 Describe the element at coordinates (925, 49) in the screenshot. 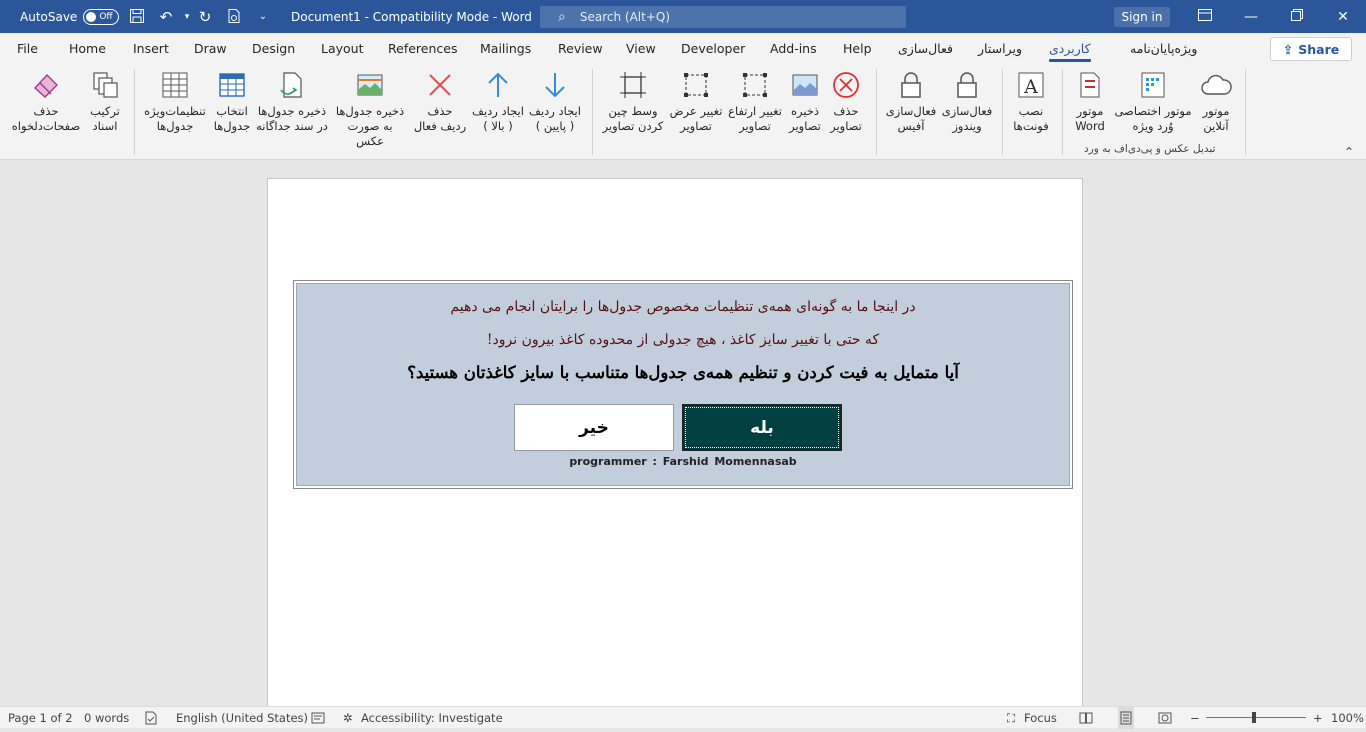

I see `tab-activation: فعال‌سازی` at that location.